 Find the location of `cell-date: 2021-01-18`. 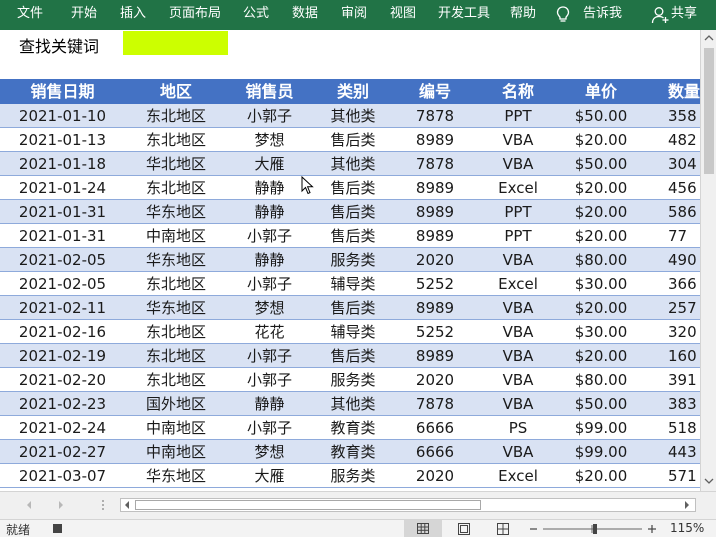

cell-date: 2021-01-18 is located at coordinates (62, 164).